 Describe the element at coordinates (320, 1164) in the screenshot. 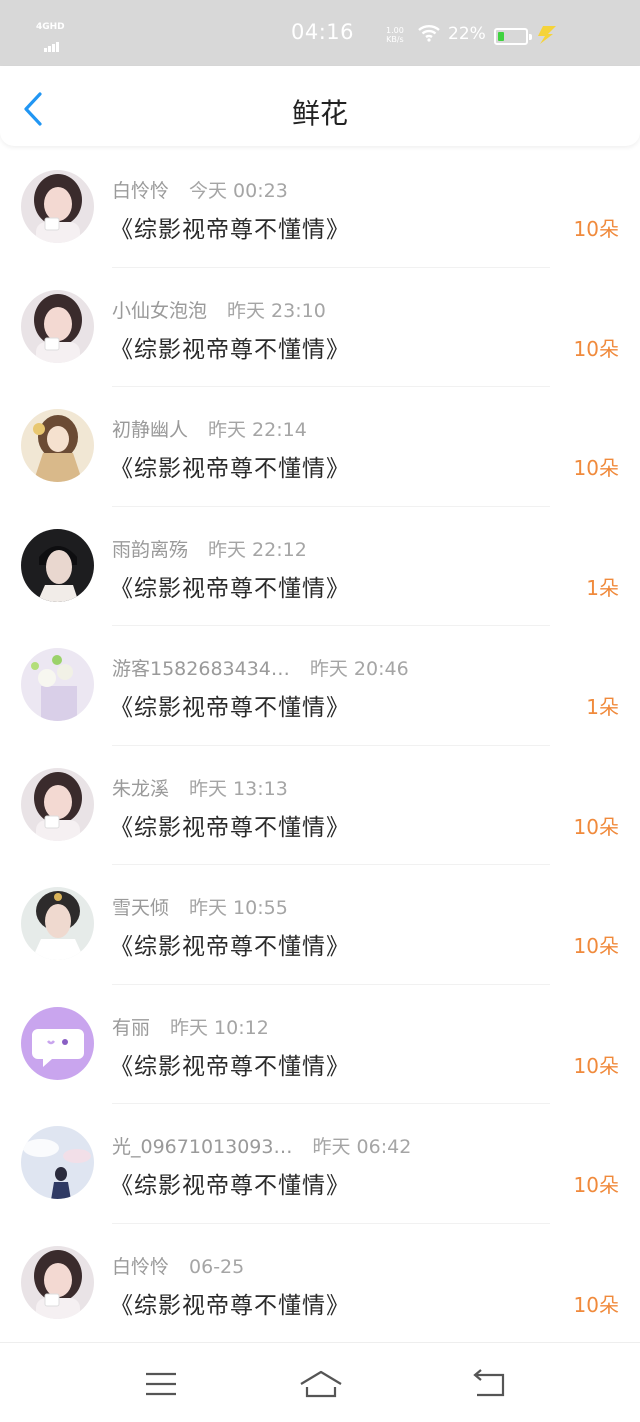

I see `list-item: 光_09671013093… 昨天 06:42 《综影视帝尊不懂情》 10朵` at that location.